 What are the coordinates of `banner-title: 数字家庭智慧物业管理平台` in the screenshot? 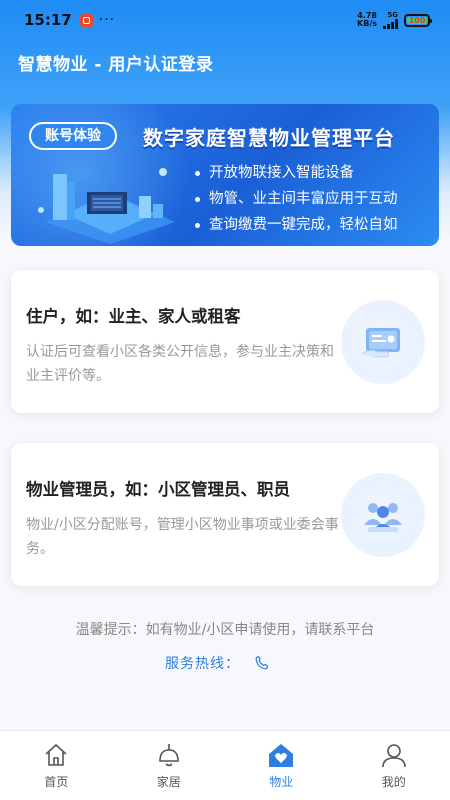 It's located at (269, 138).